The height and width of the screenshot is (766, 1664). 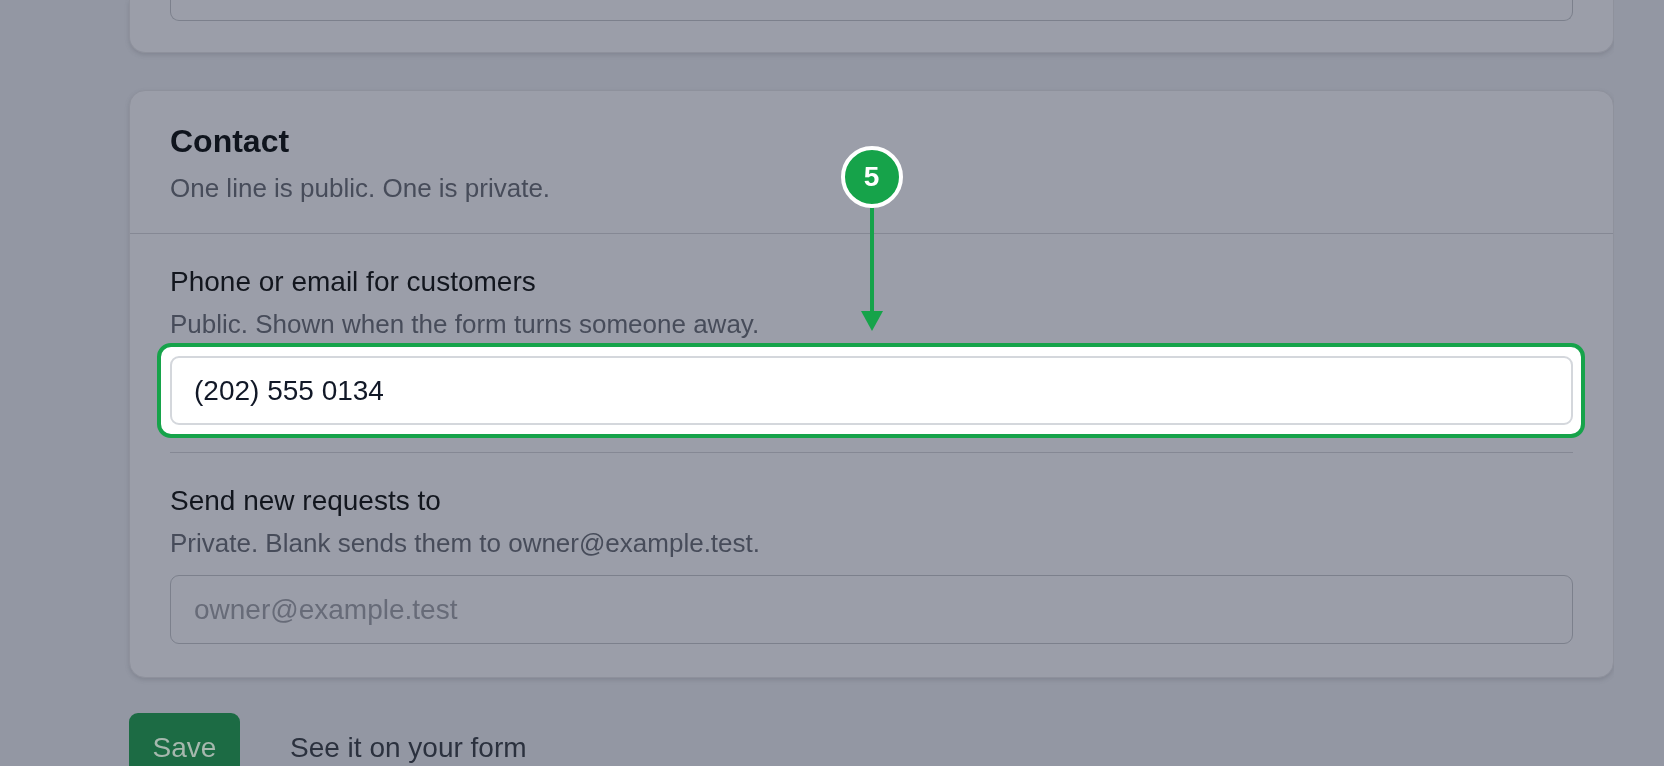 I want to click on input-field: (202) 555 0134, so click(x=871, y=390).